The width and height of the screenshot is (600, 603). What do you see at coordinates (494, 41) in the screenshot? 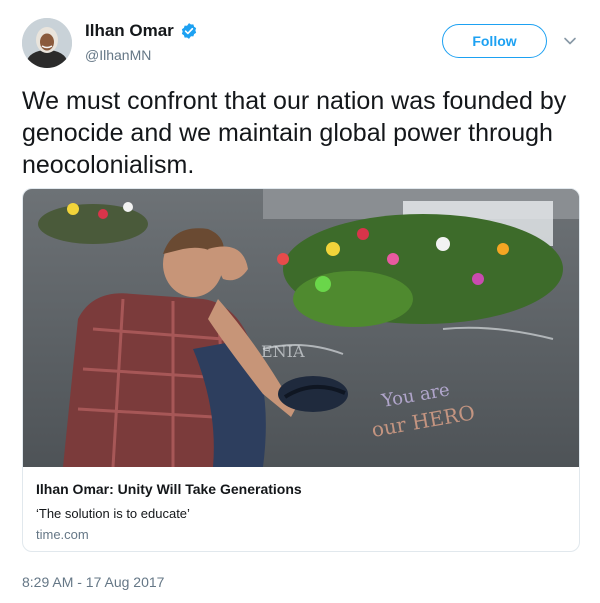
I see `follow-button: Follow` at bounding box center [494, 41].